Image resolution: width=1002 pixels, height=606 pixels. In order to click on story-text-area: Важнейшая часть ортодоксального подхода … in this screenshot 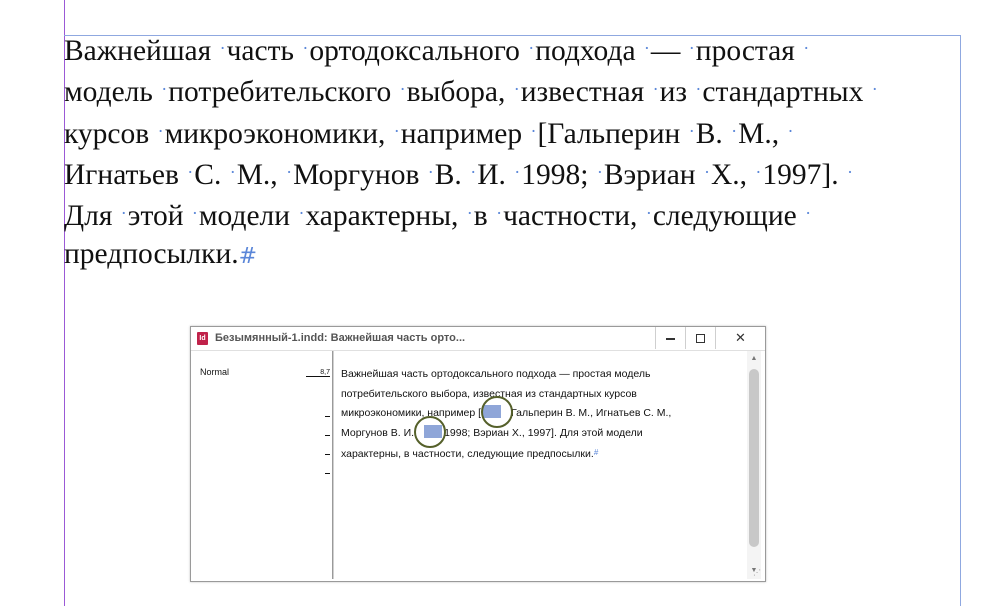, I will do `click(541, 414)`.